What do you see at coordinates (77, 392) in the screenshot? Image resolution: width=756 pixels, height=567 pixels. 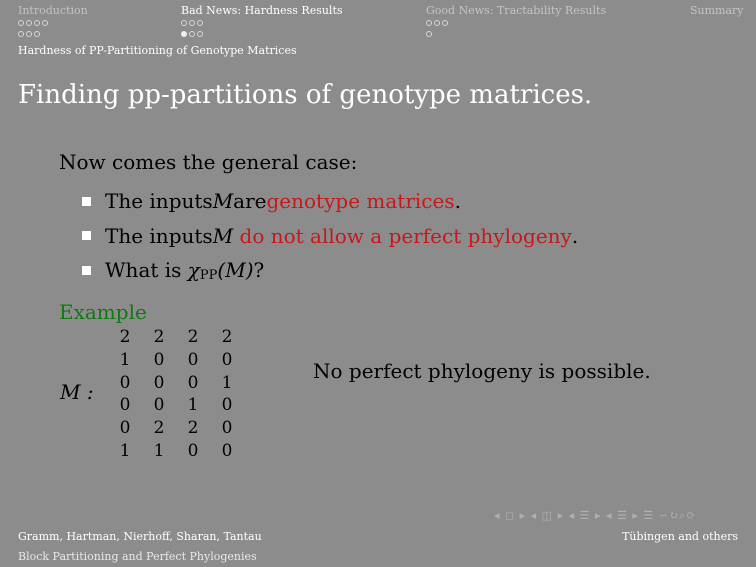 I see `matrix-label: M :` at bounding box center [77, 392].